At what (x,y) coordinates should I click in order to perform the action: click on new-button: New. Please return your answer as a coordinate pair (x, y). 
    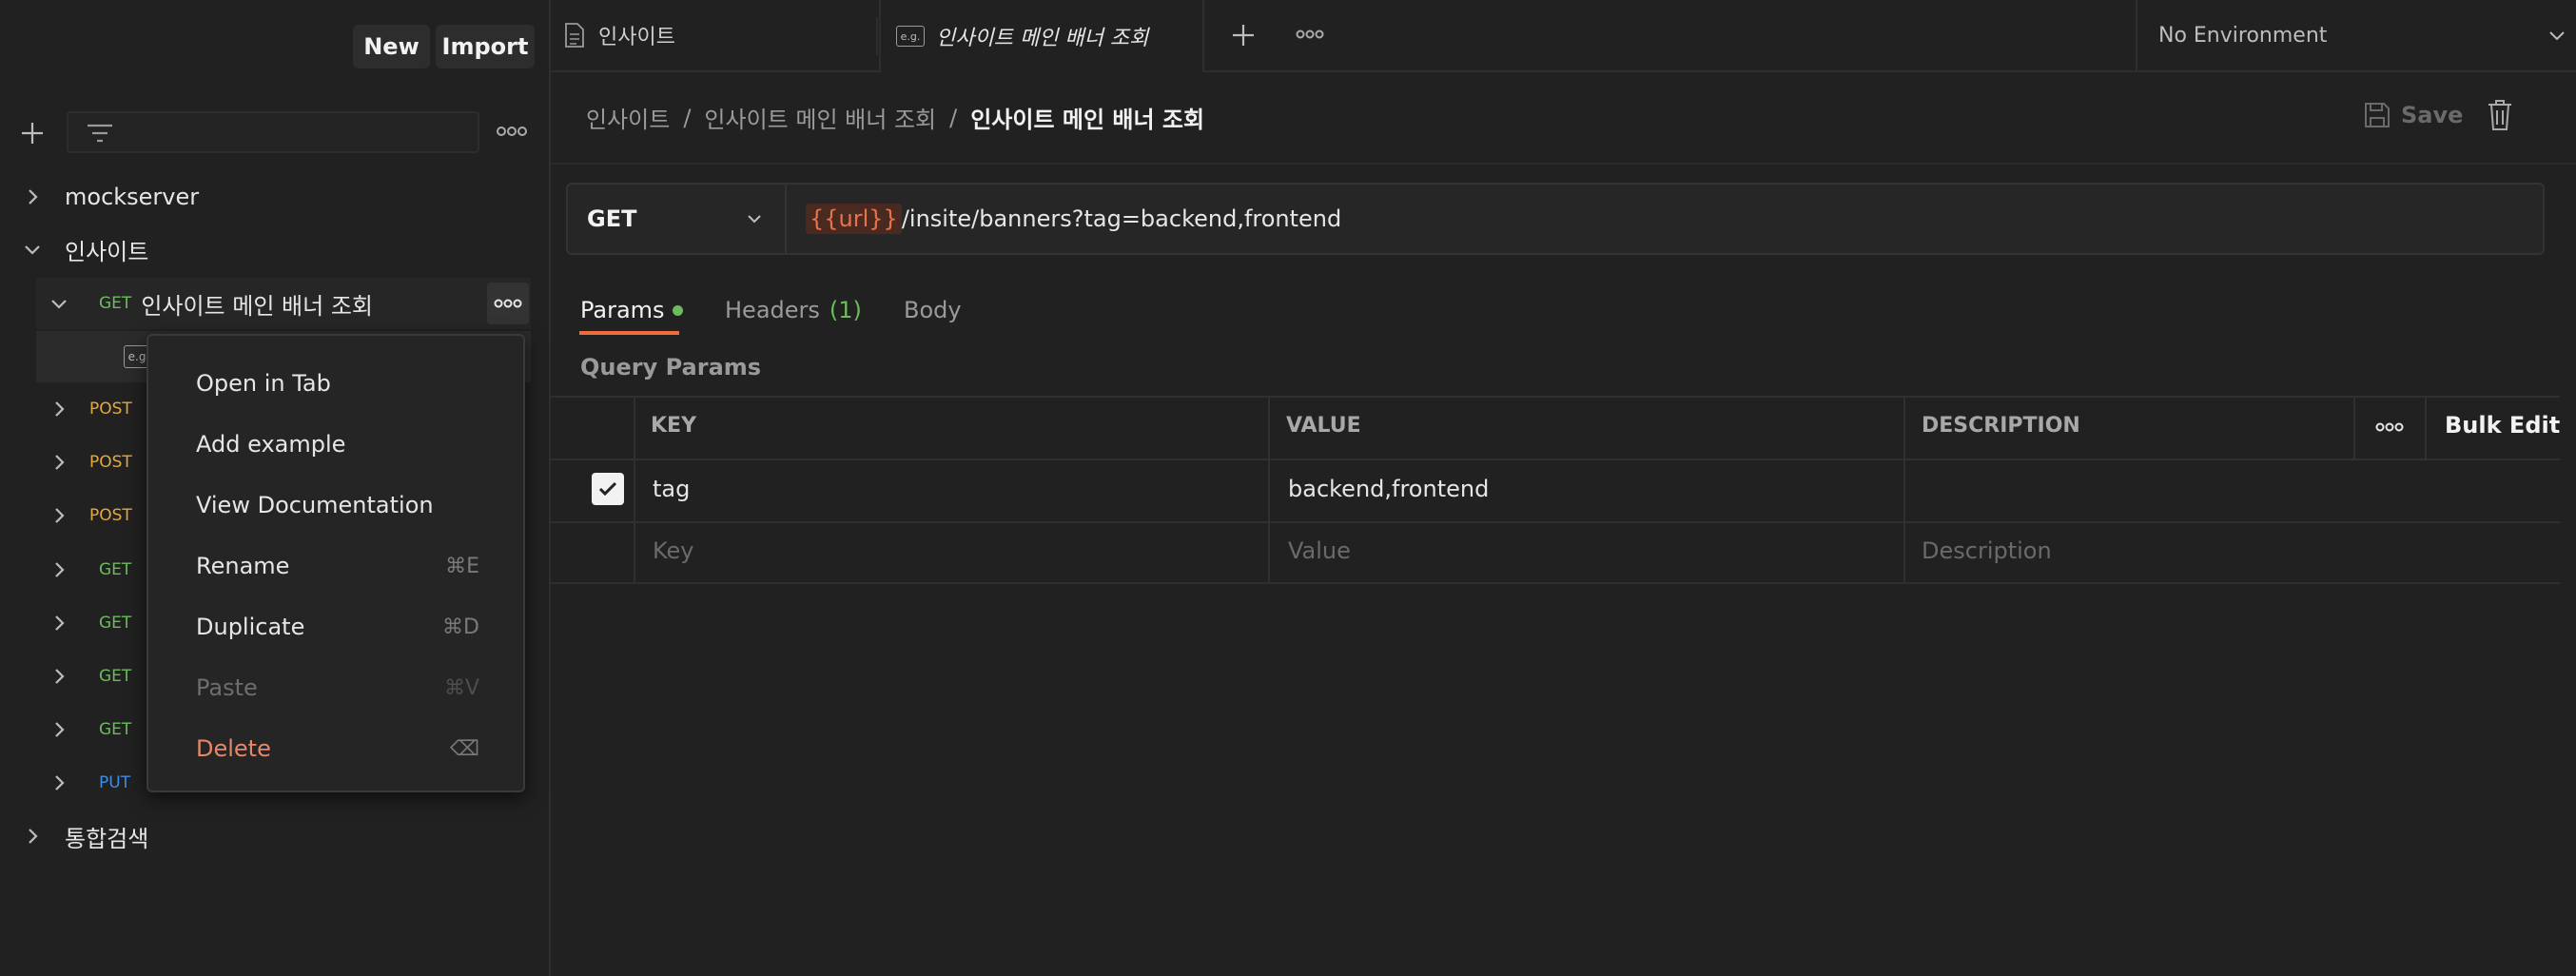
    Looking at the image, I should click on (392, 46).